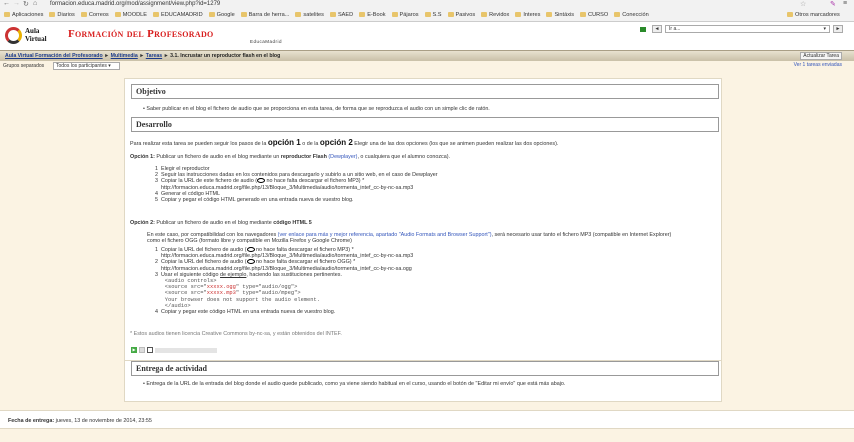 Image resolution: width=854 pixels, height=442 pixels. Describe the element at coordinates (643, 29) in the screenshot. I see `spreadsheet-icon` at that location.